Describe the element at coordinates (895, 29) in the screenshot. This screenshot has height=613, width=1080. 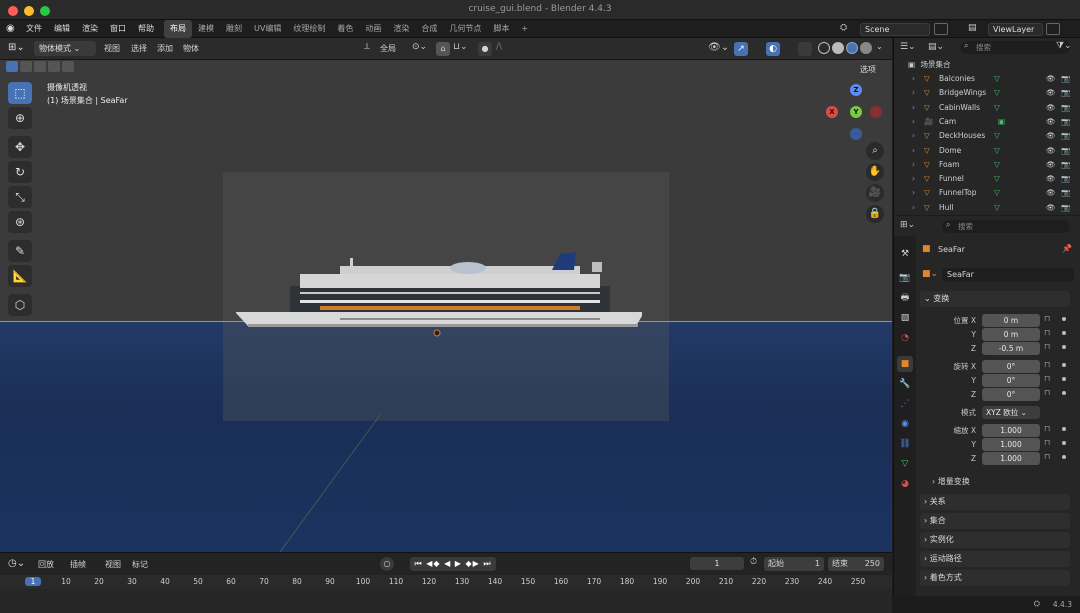
I see `scene-selector: Scene` at that location.